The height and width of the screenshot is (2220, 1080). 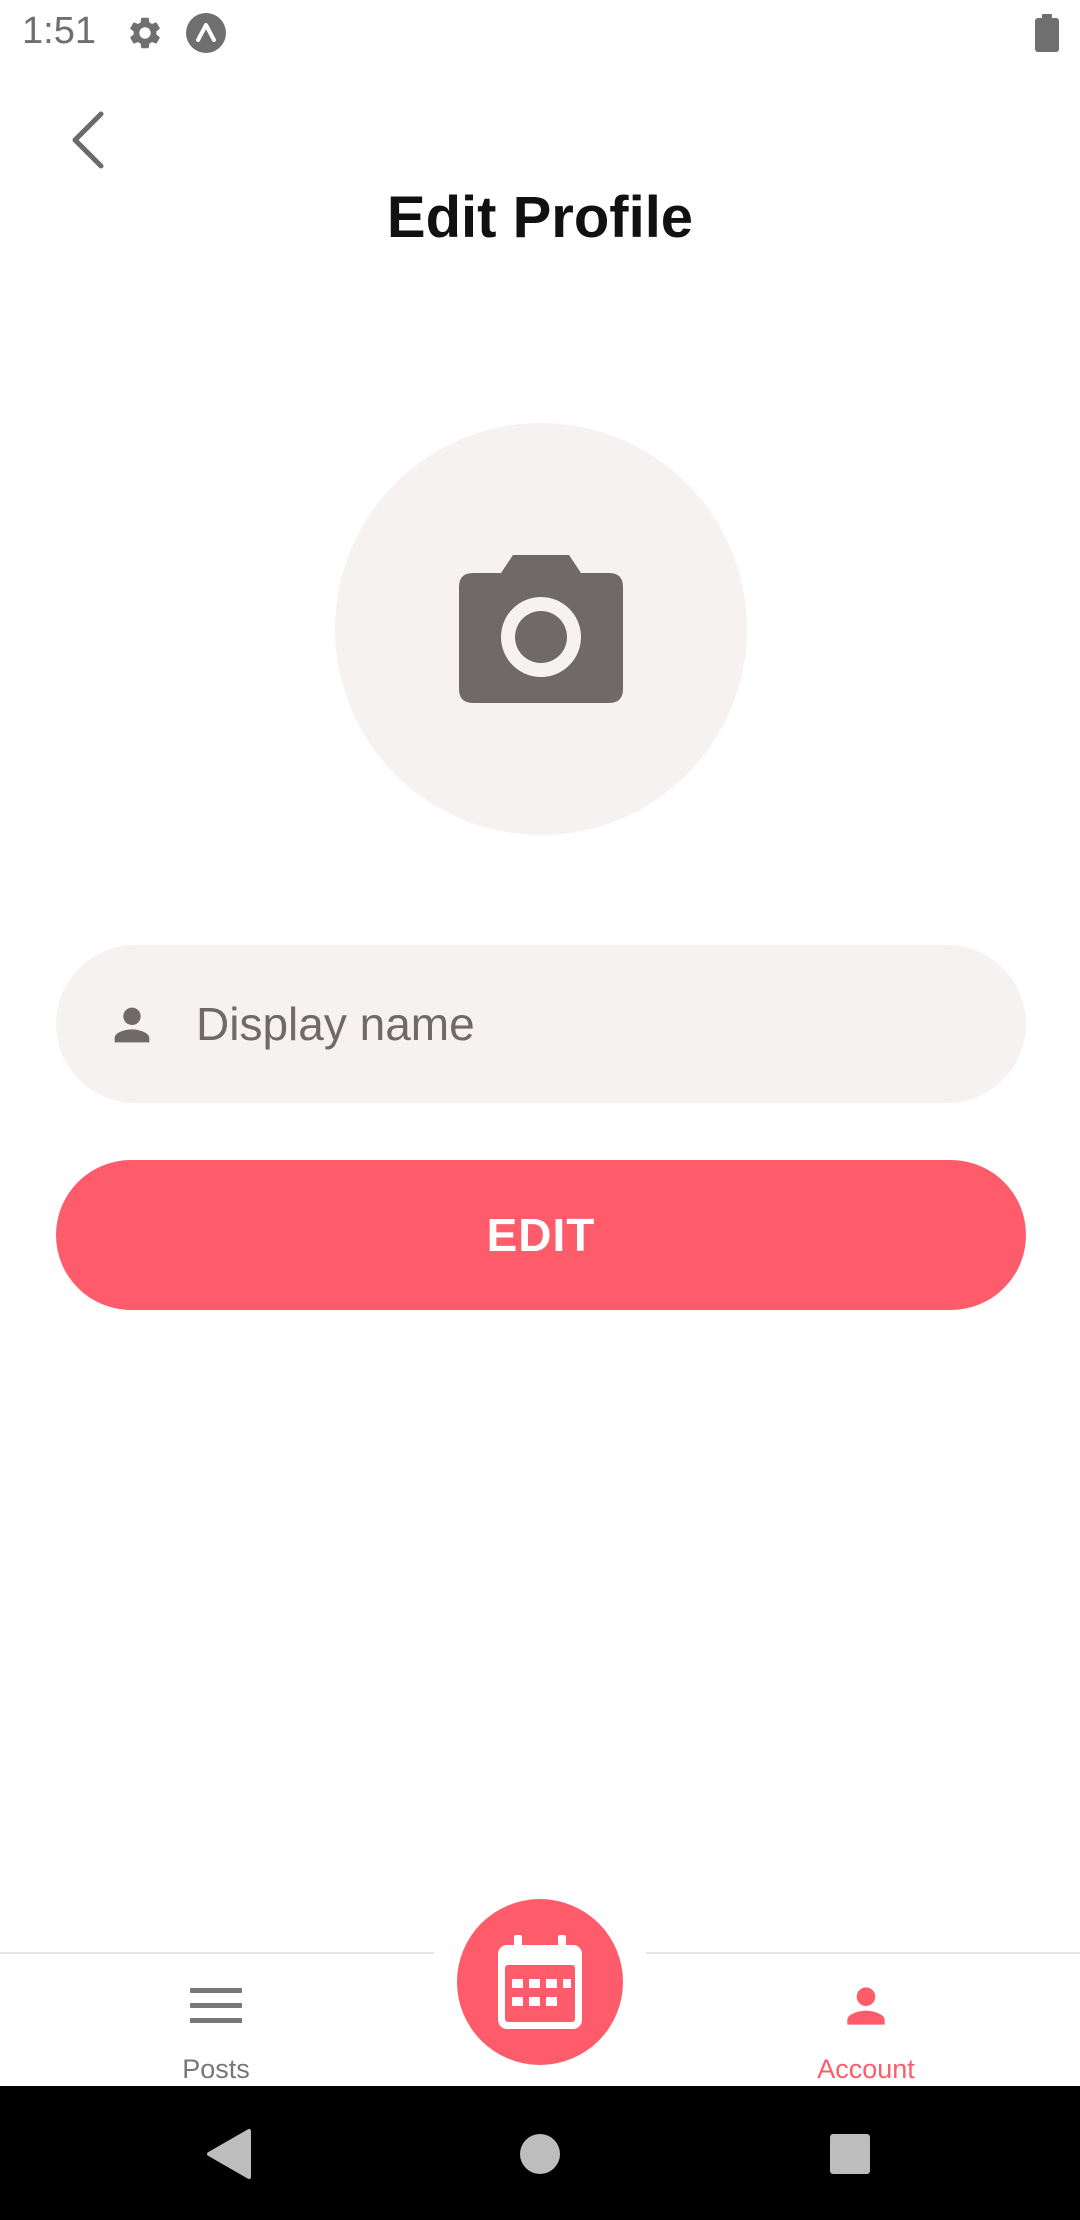 I want to click on calendar-fab-button, so click(x=540, y=1982).